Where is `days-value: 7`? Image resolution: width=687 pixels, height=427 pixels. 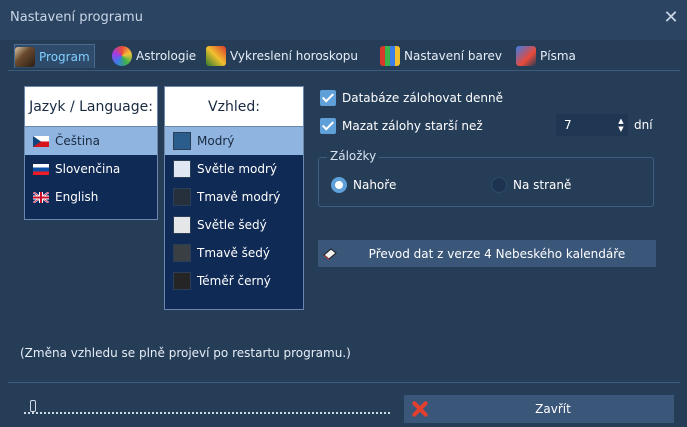
days-value: 7 is located at coordinates (585, 125).